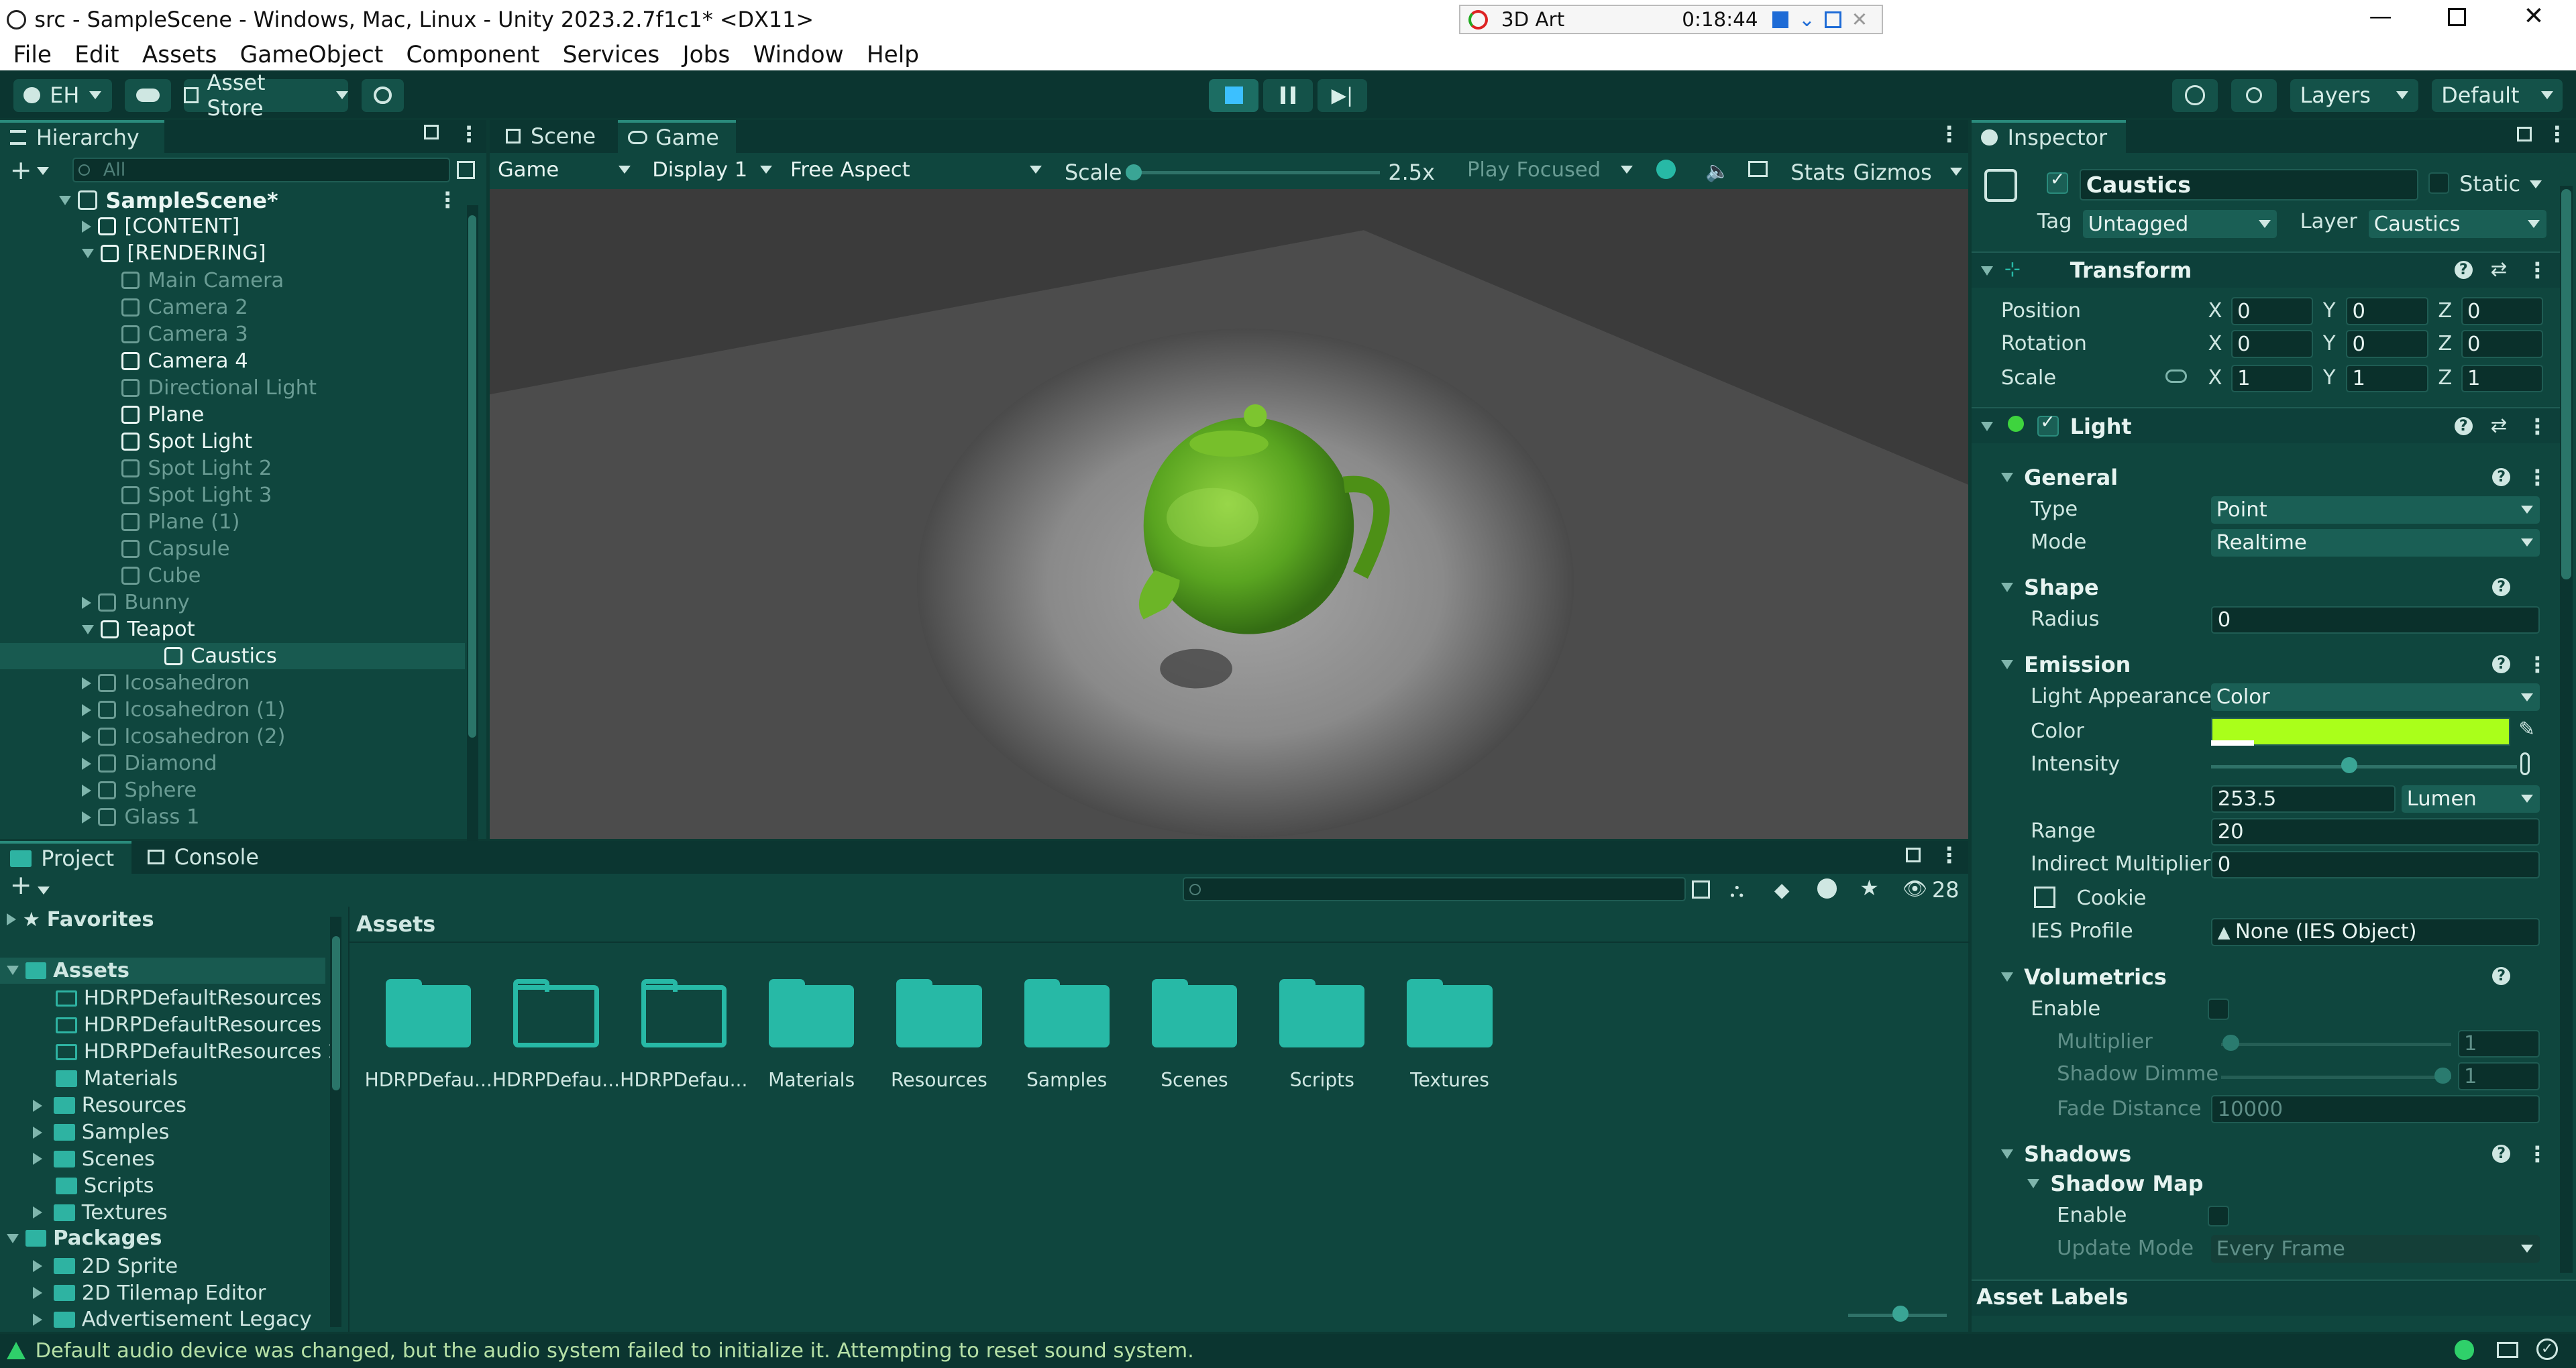 This screenshot has width=2576, height=1368. I want to click on rotation-z-field: 0, so click(2502, 344).